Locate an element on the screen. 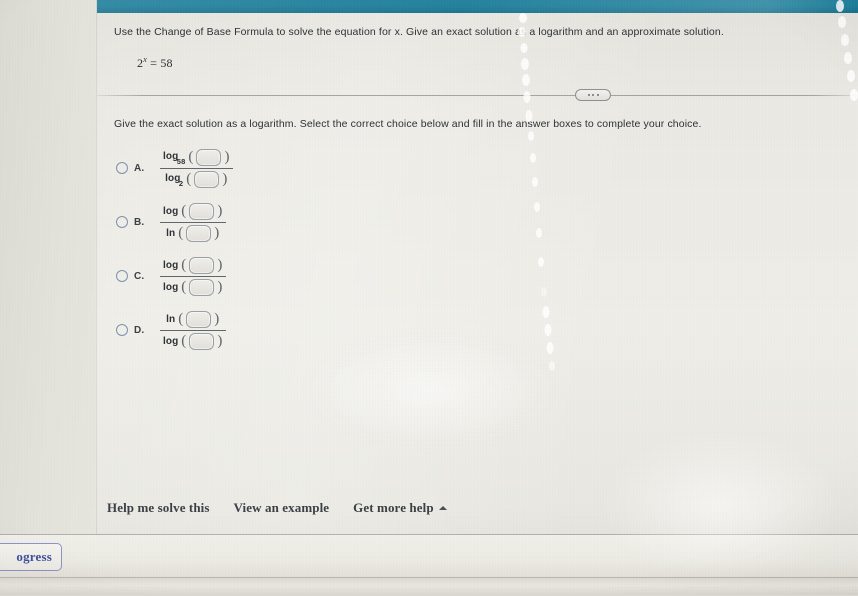 This screenshot has height=596, width=858. choice-c-fraction: log ( ) log ( ) is located at coordinates (193, 276).